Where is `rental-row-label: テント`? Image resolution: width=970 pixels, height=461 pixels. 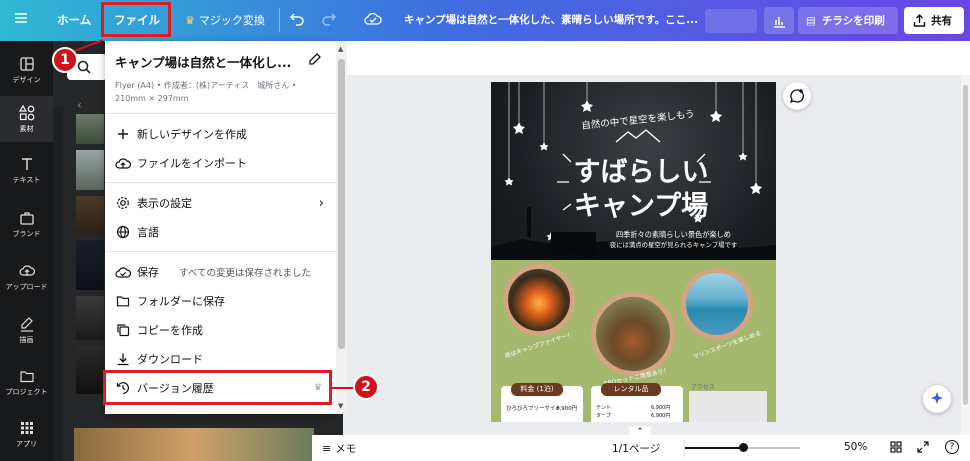
rental-row-label: テント is located at coordinates (604, 408).